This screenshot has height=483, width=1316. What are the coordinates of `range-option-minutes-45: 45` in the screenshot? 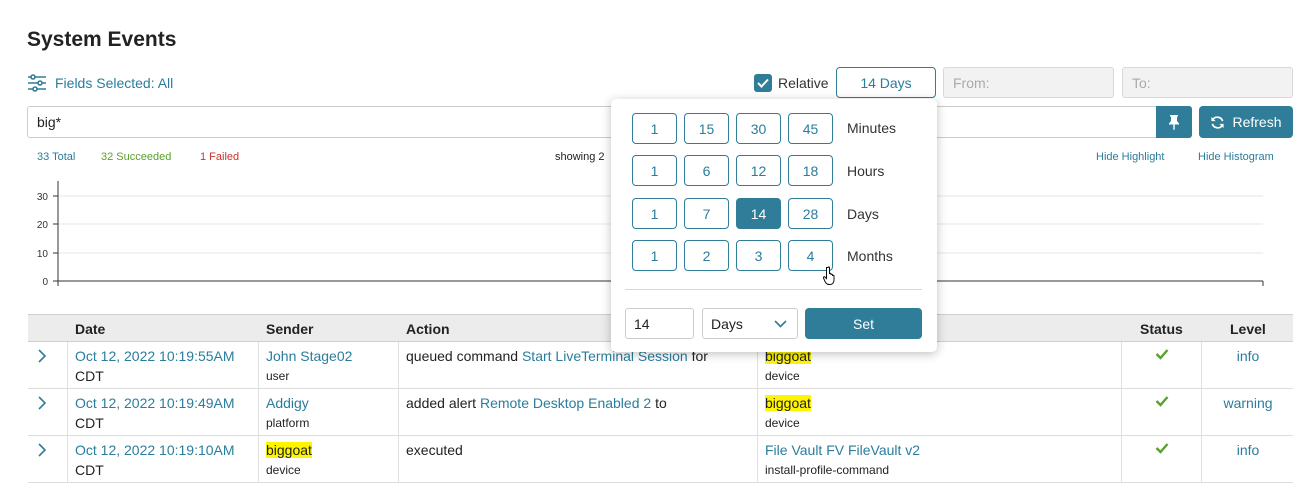 It's located at (810, 128).